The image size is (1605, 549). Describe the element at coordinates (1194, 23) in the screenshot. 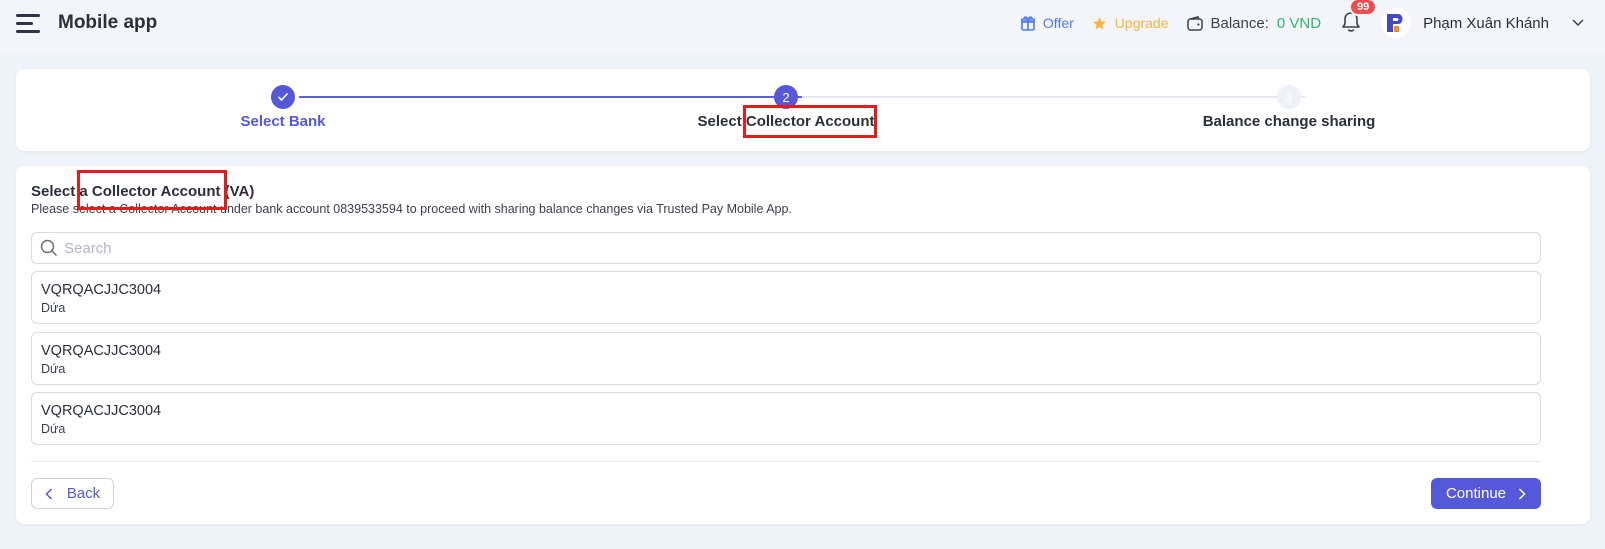

I see `wallet-icon` at that location.